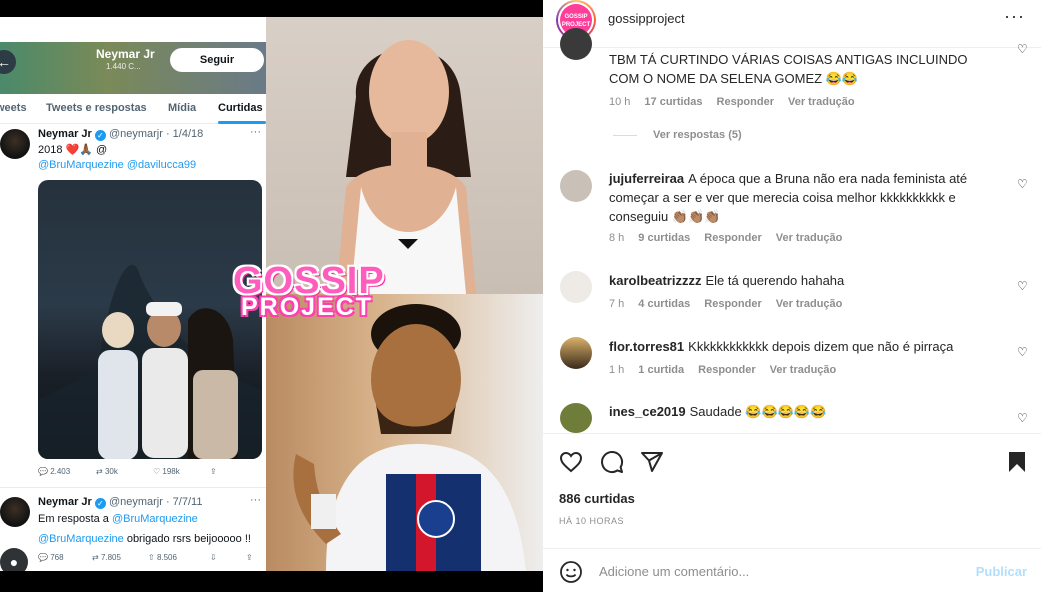 This screenshot has height=592, width=1041. What do you see at coordinates (156, 134) in the screenshot?
I see `tweet-handle-date: @neymarjr · 1/4/18` at bounding box center [156, 134].